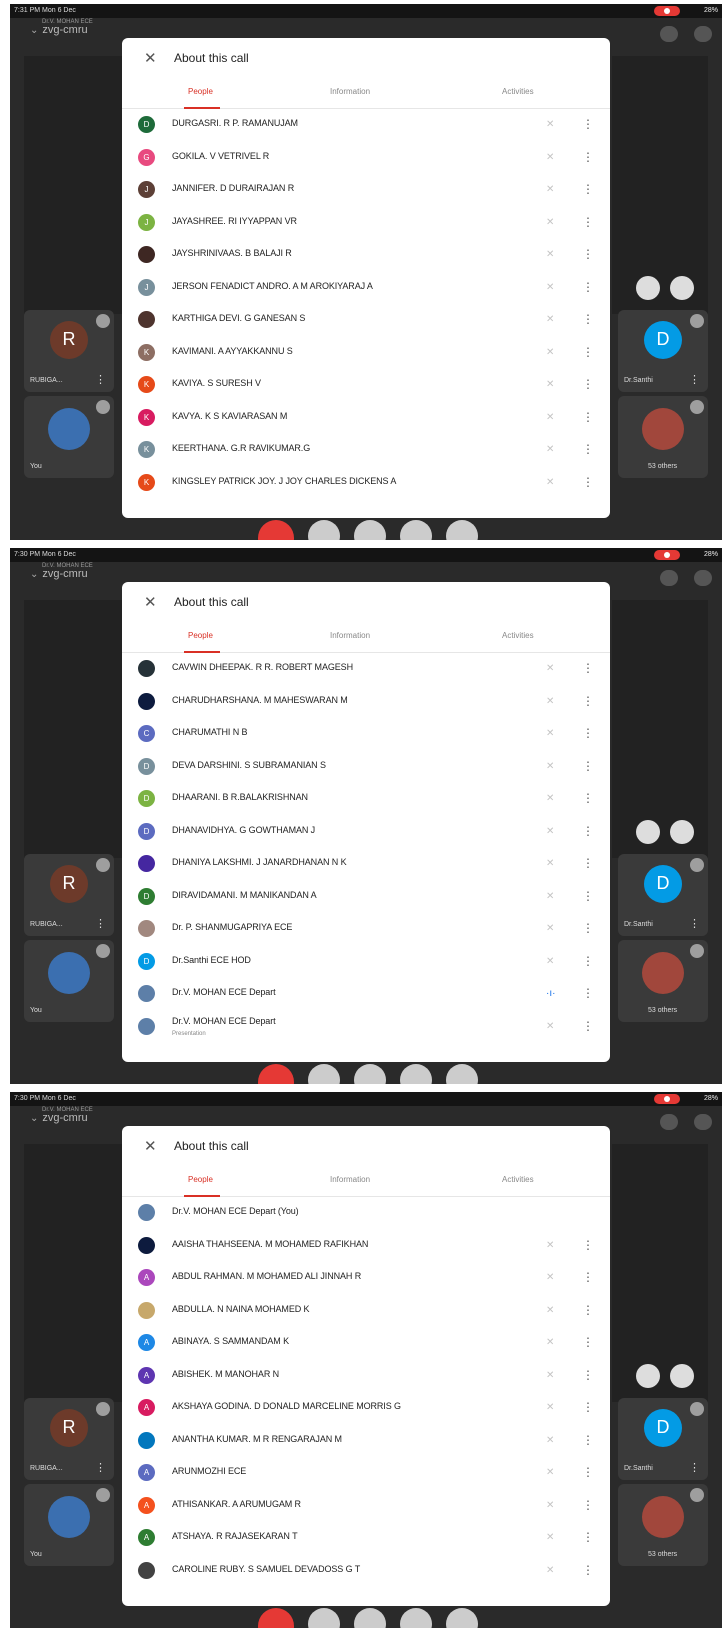 This screenshot has height=1632, width=726. What do you see at coordinates (366, 864) in the screenshot?
I see `participant-row: DHANIYA LAKSHMI. J JANARDHANAN N K ✕ ⋮` at bounding box center [366, 864].